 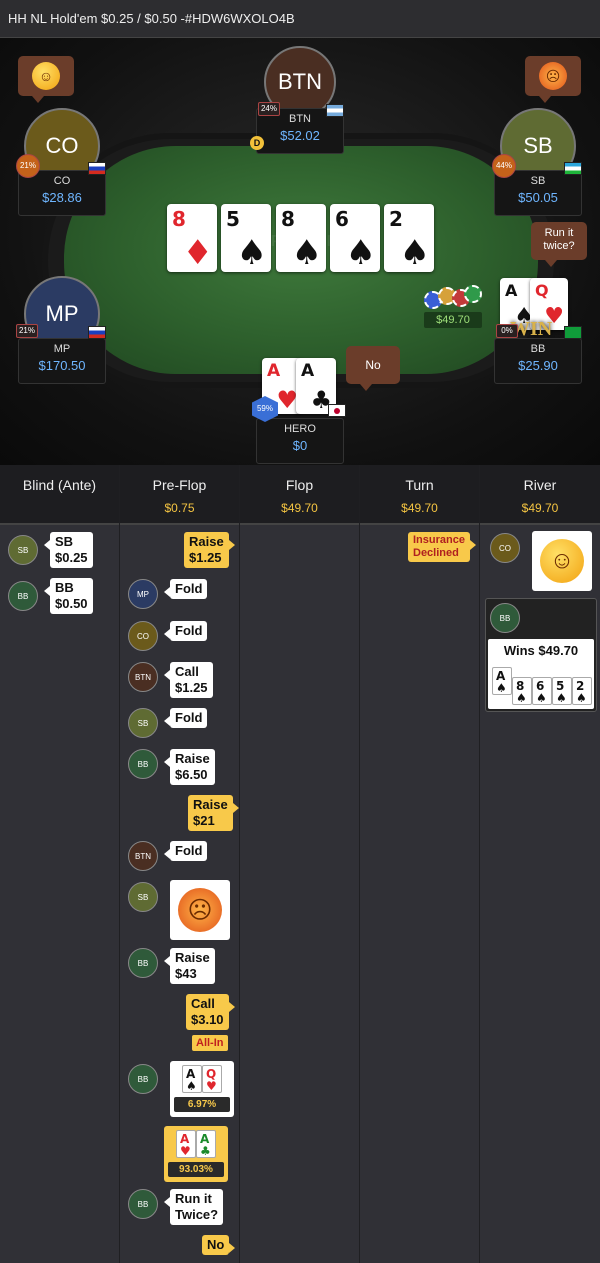 I want to click on btn-fold-action: Fold, so click(x=185, y=851).